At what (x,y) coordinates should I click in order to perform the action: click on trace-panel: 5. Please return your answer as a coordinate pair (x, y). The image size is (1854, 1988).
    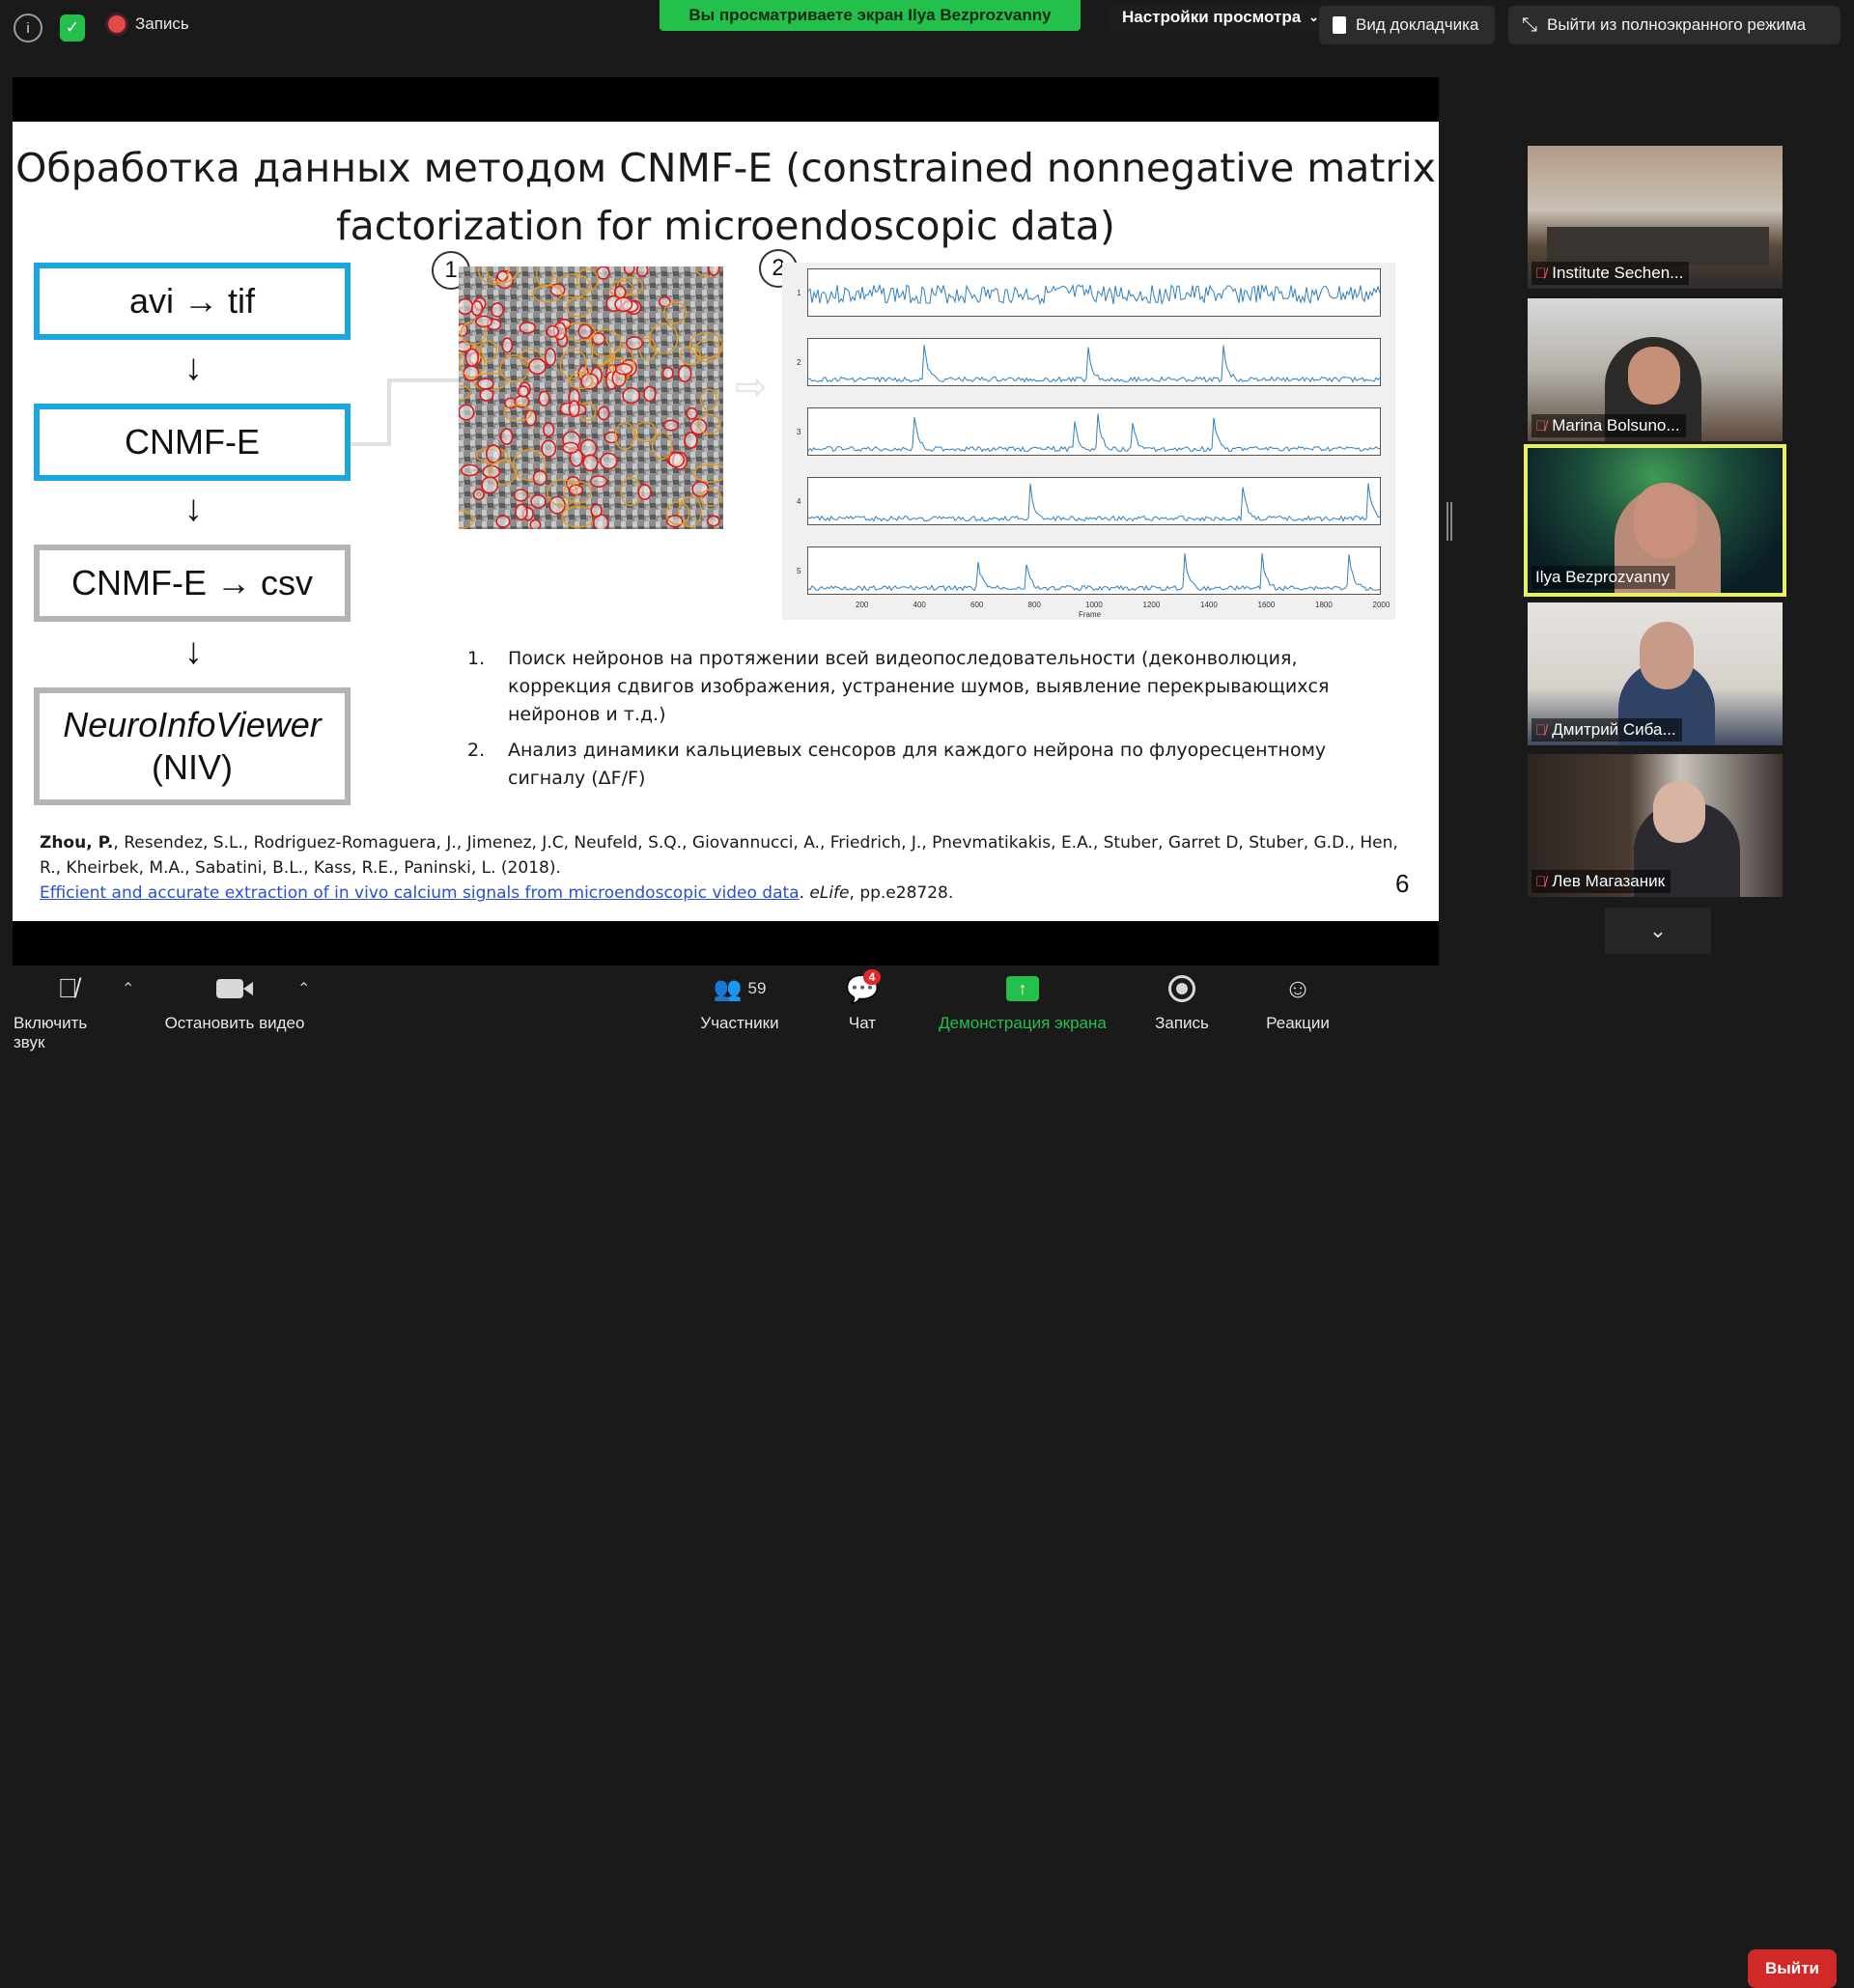
    Looking at the image, I should click on (1089, 570).